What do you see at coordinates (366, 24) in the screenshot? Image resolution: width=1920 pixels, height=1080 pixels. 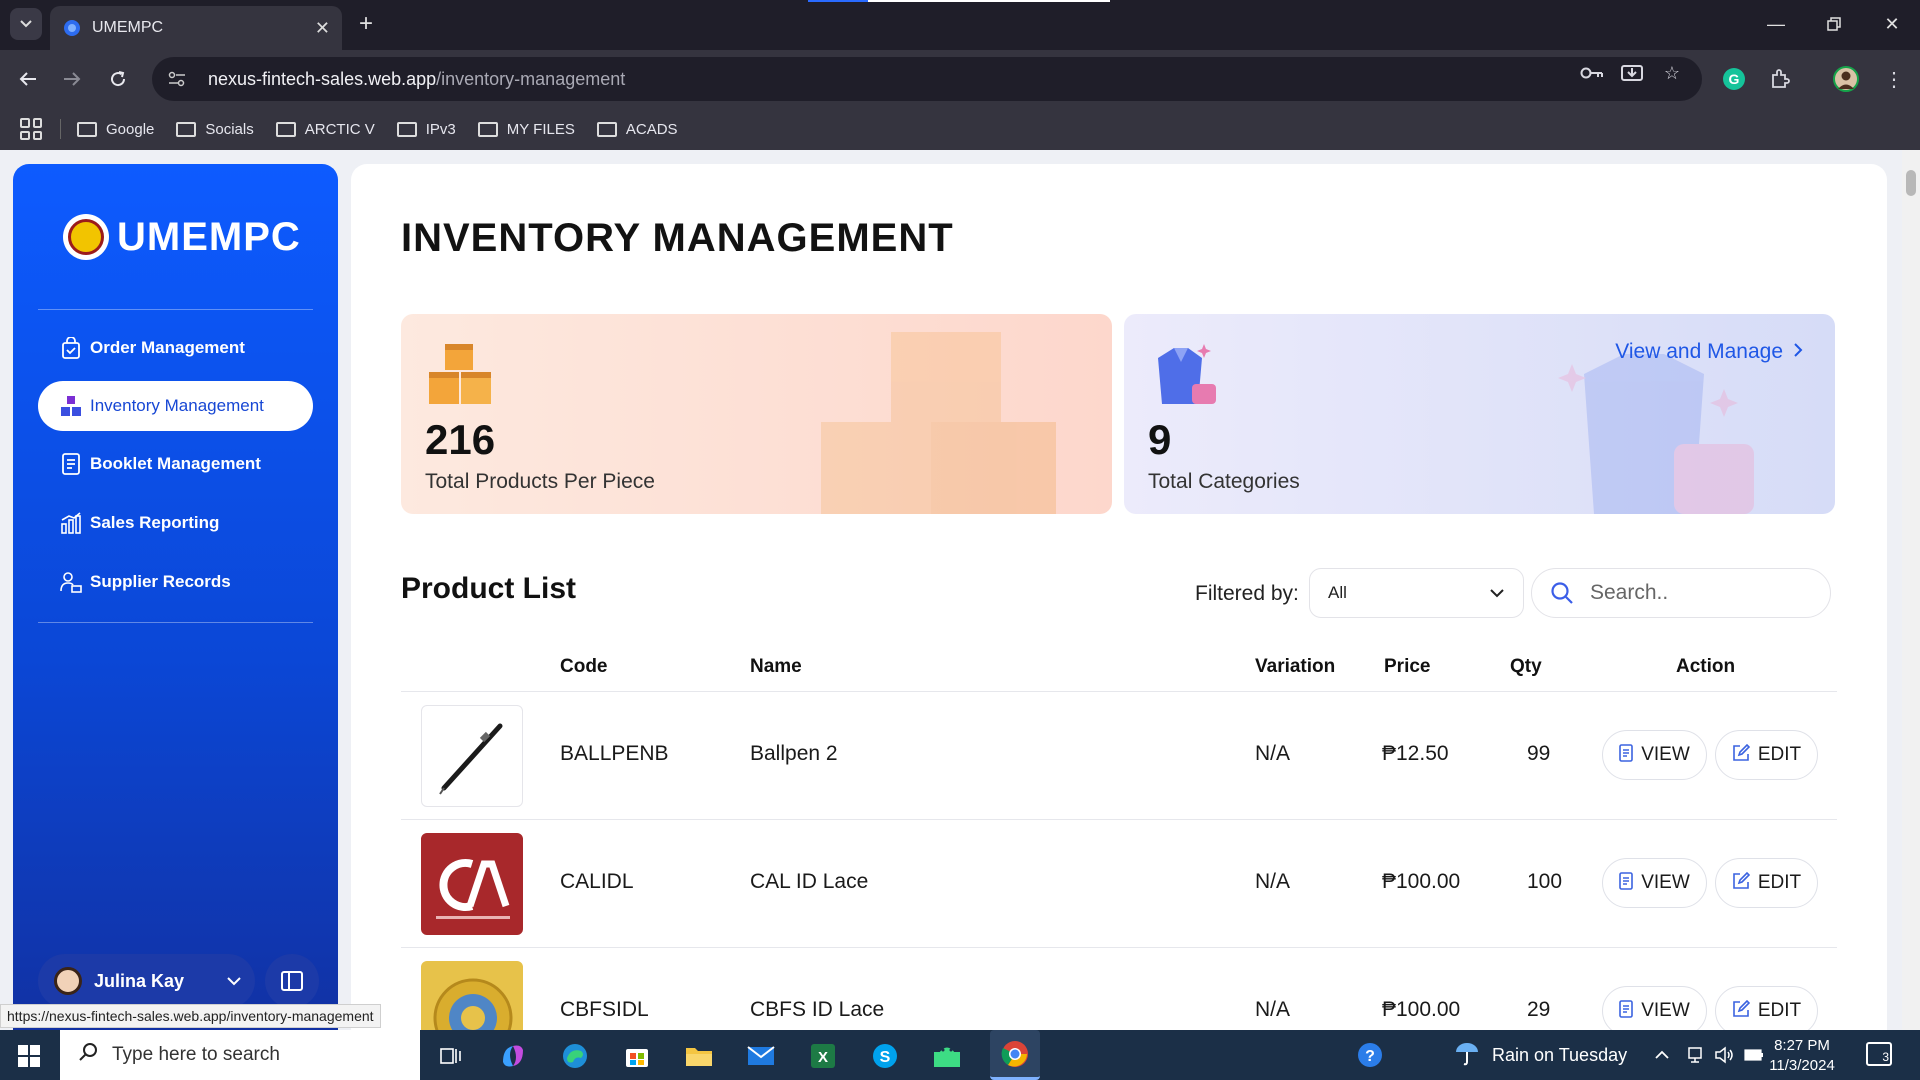 I see `new-tab-button: +` at bounding box center [366, 24].